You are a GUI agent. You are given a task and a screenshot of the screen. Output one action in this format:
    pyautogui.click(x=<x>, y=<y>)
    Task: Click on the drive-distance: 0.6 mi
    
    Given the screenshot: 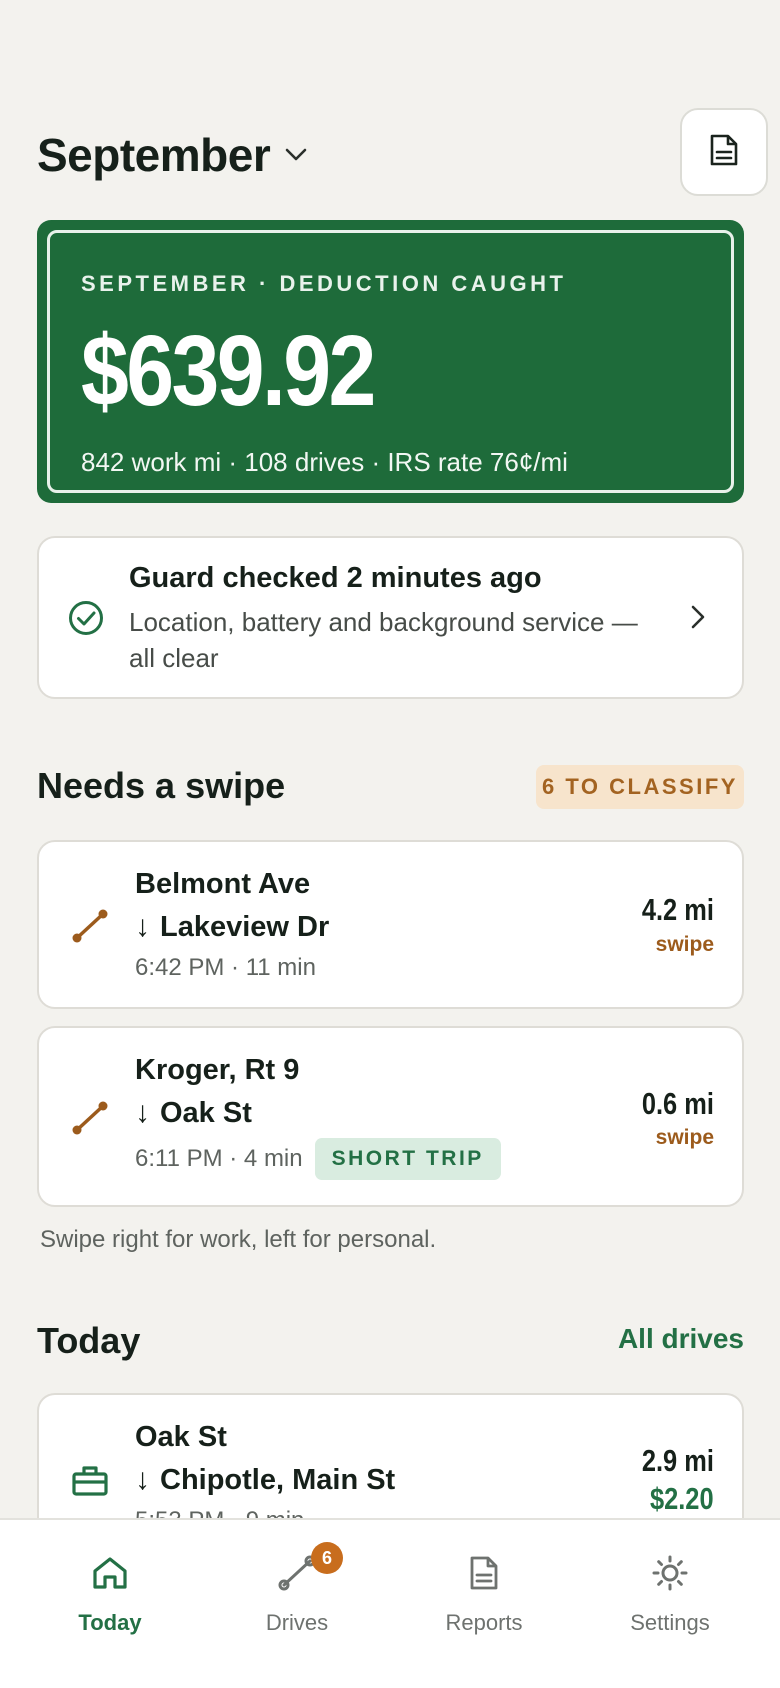 What is the action you would take?
    pyautogui.click(x=677, y=1103)
    